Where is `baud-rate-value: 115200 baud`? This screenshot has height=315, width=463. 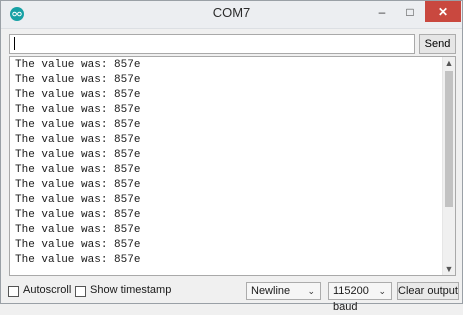
baud-rate-value: 115200 baud is located at coordinates (351, 299).